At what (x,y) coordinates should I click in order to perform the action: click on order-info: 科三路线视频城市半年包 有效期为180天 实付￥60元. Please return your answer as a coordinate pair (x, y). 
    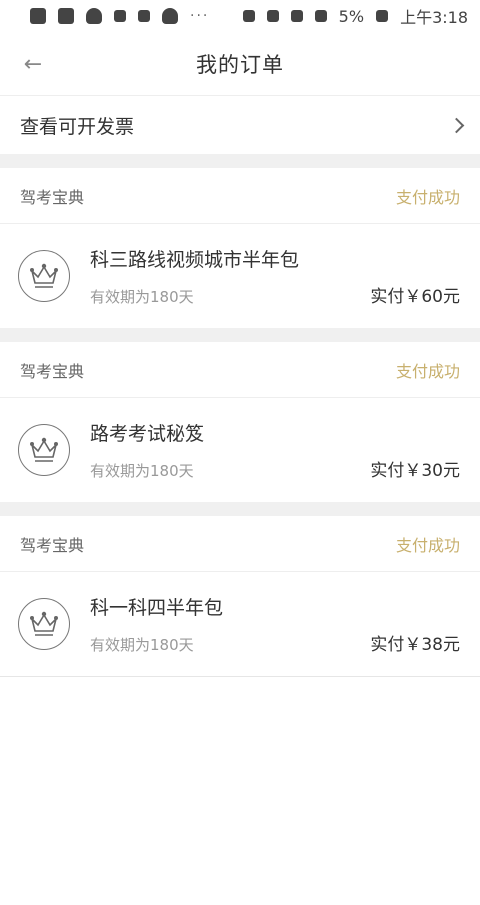
    Looking at the image, I should click on (275, 276).